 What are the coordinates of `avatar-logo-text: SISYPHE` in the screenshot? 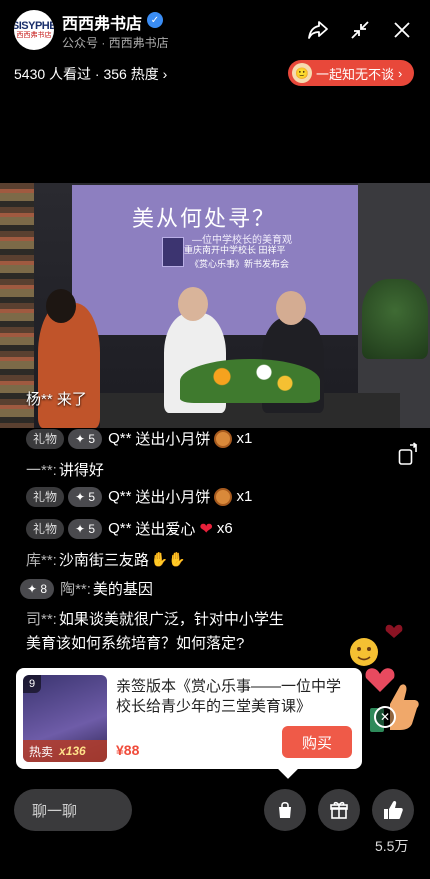 It's located at (34, 25).